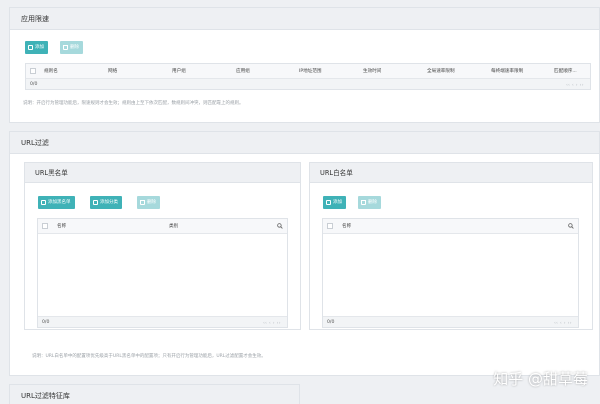  I want to click on col-global-rate: 全局速率限制, so click(441, 71).